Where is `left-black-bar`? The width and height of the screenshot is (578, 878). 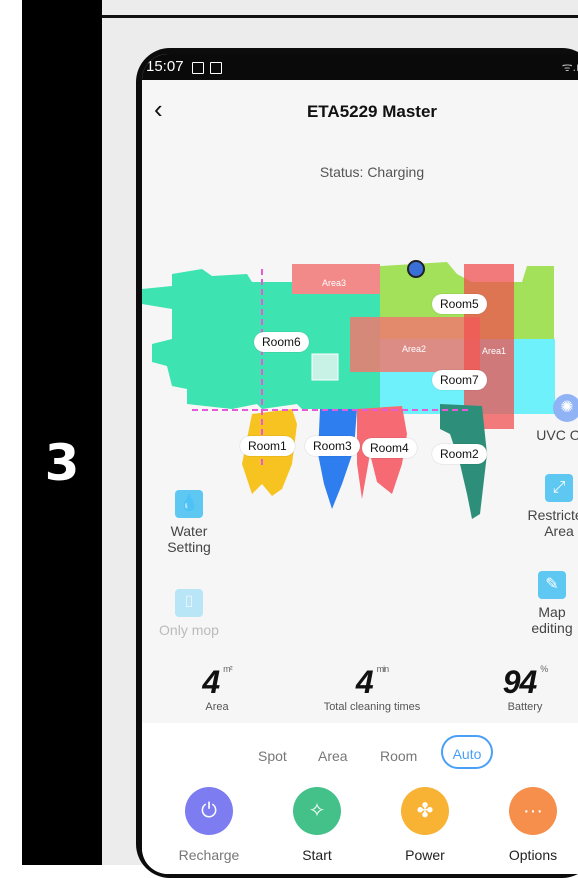 left-black-bar is located at coordinates (62, 432).